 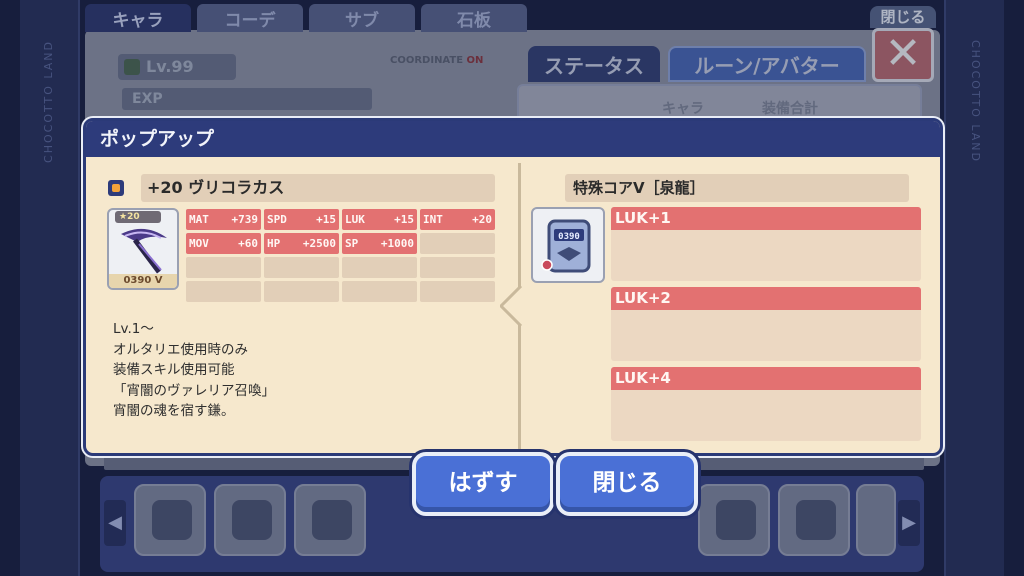 I want to click on description-line: 宵闇の魂を宿す鎌。, so click(x=174, y=411).